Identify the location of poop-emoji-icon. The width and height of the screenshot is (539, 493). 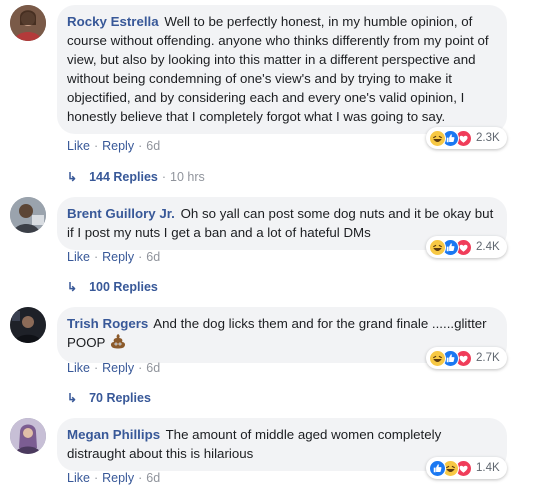
(118, 344).